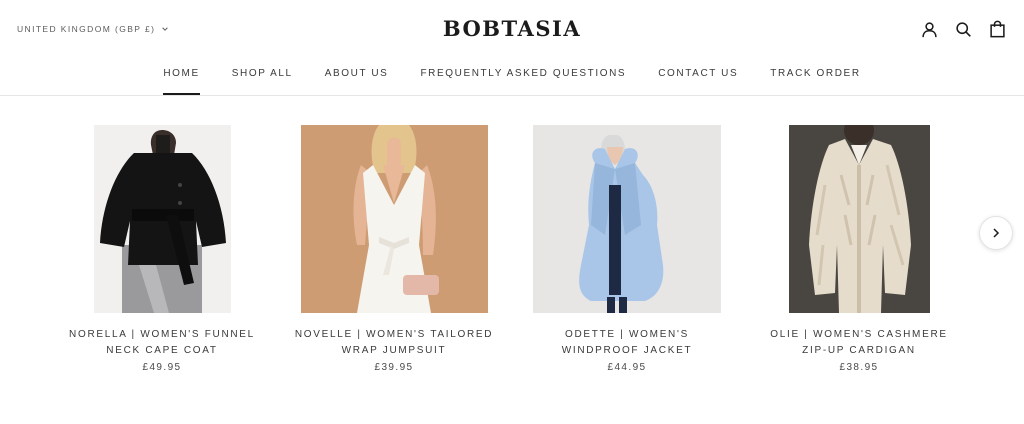 This screenshot has width=1024, height=424. I want to click on logo-container: BOBTASIA, so click(512, 28).